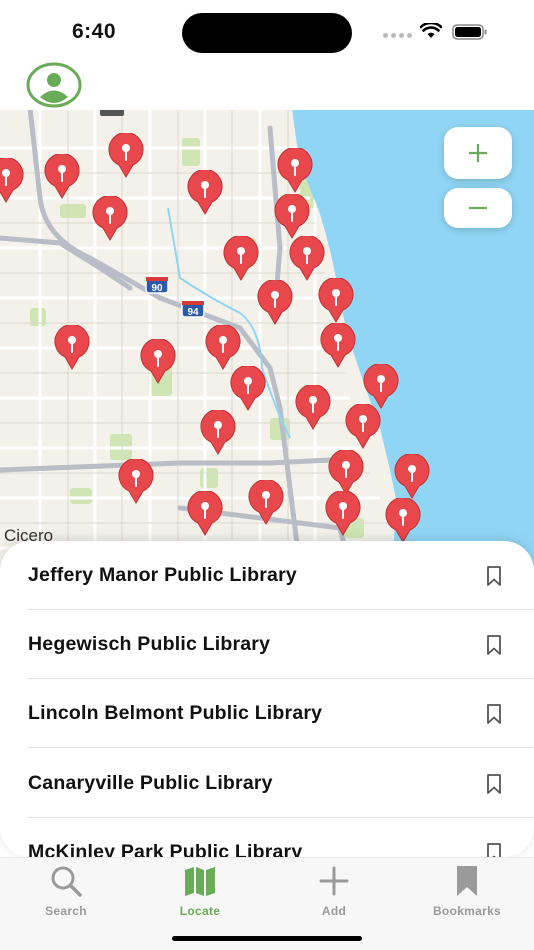 This screenshot has width=534, height=950. Describe the element at coordinates (267, 85) in the screenshot. I see `header` at that location.